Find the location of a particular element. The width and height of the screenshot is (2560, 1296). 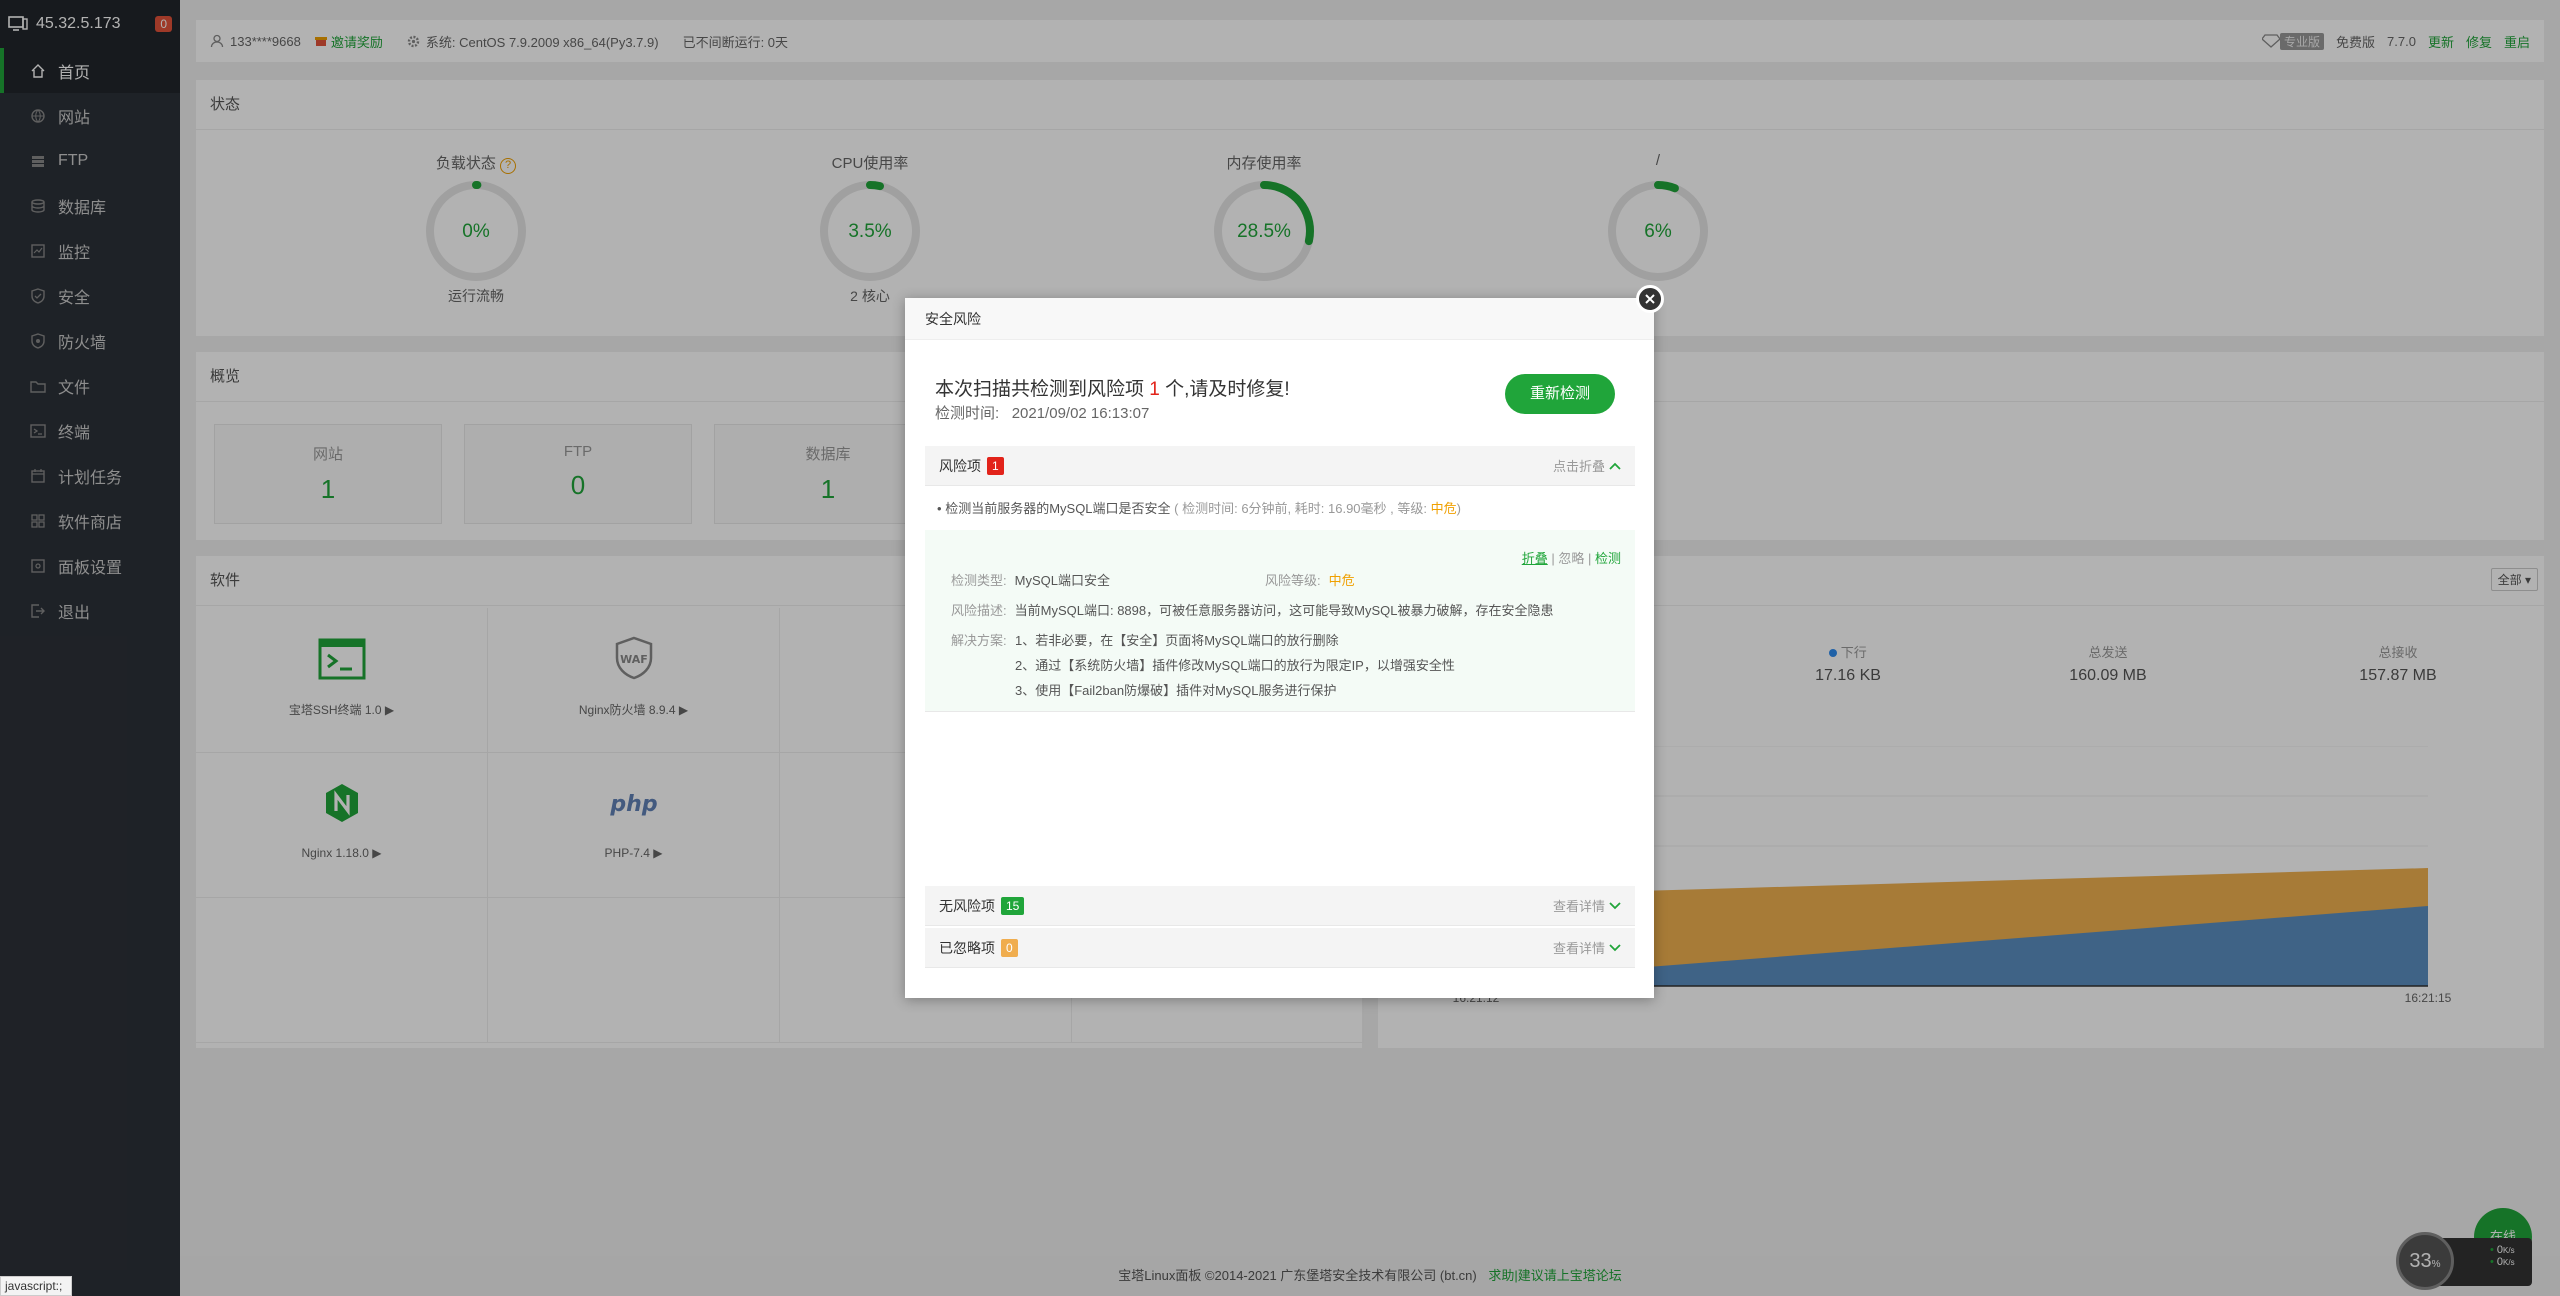

summary-suffix: 个,请及时修复! is located at coordinates (1224, 389).